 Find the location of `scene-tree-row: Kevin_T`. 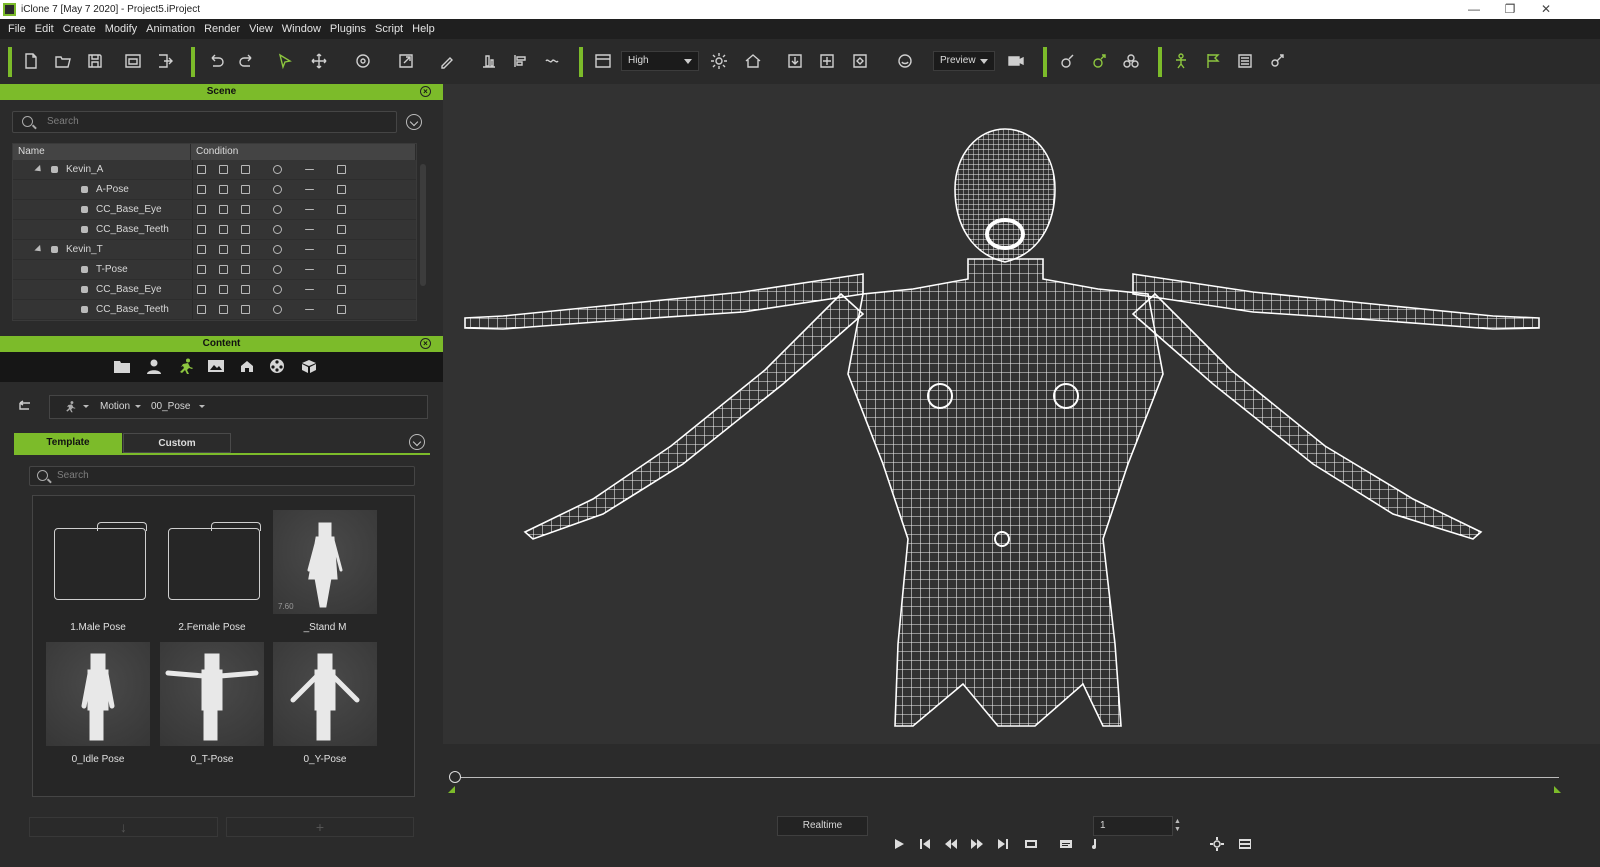

scene-tree-row: Kevin_T is located at coordinates (214, 250).